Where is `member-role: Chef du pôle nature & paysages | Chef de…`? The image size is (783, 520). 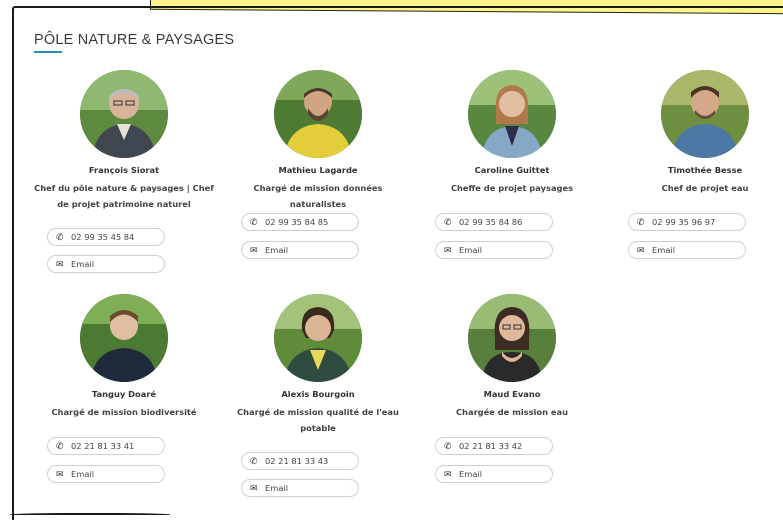
member-role: Chef du pôle nature & paysages | Chef de… is located at coordinates (124, 196).